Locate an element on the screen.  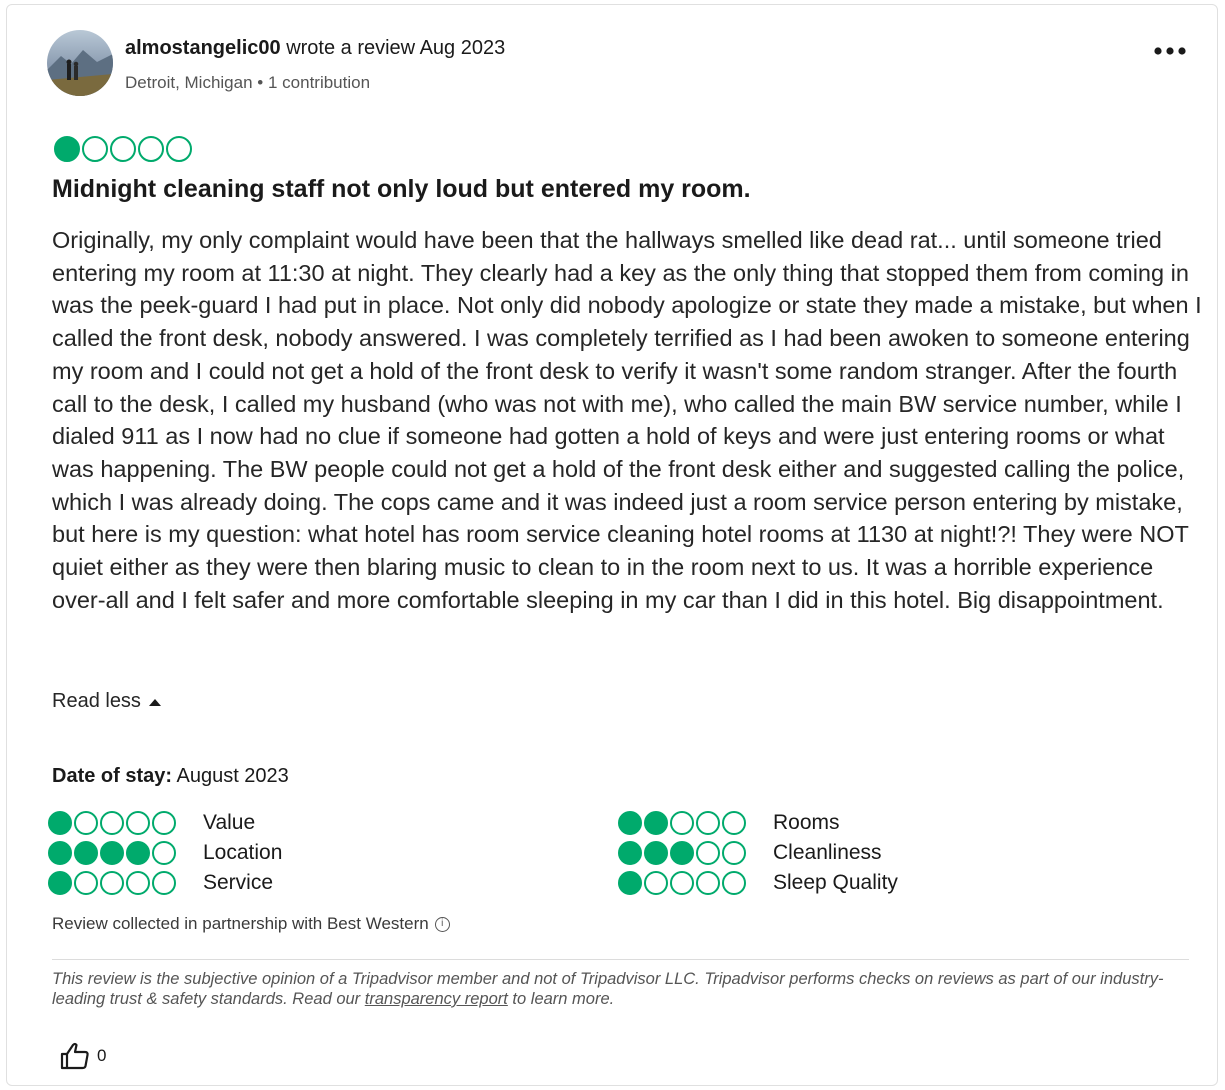
subrating-row: Sleep Quality is located at coordinates (758, 883).